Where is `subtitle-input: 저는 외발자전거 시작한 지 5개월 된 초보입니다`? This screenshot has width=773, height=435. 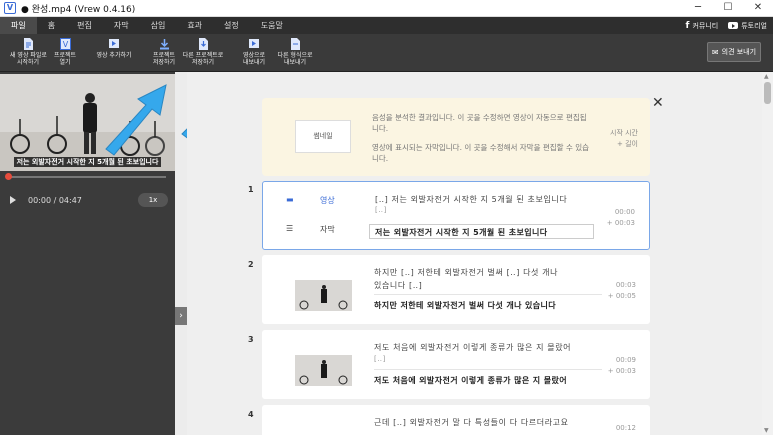 subtitle-input: 저는 외발자전거 시작한 지 5개월 된 초보입니다 is located at coordinates (481, 231).